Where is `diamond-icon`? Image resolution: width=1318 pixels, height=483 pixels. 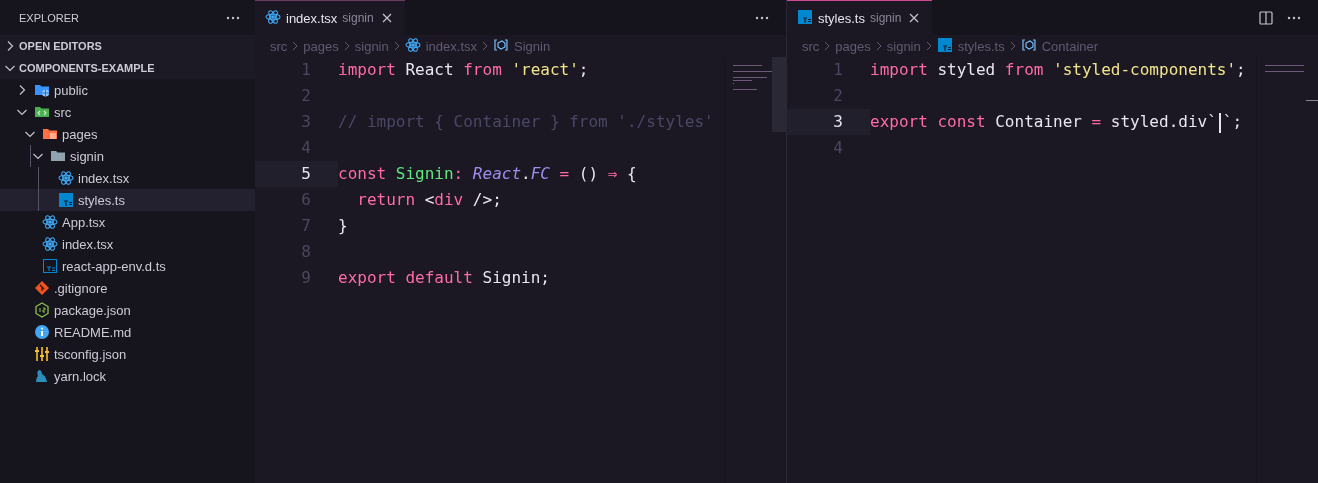 diamond-icon is located at coordinates (42, 288).